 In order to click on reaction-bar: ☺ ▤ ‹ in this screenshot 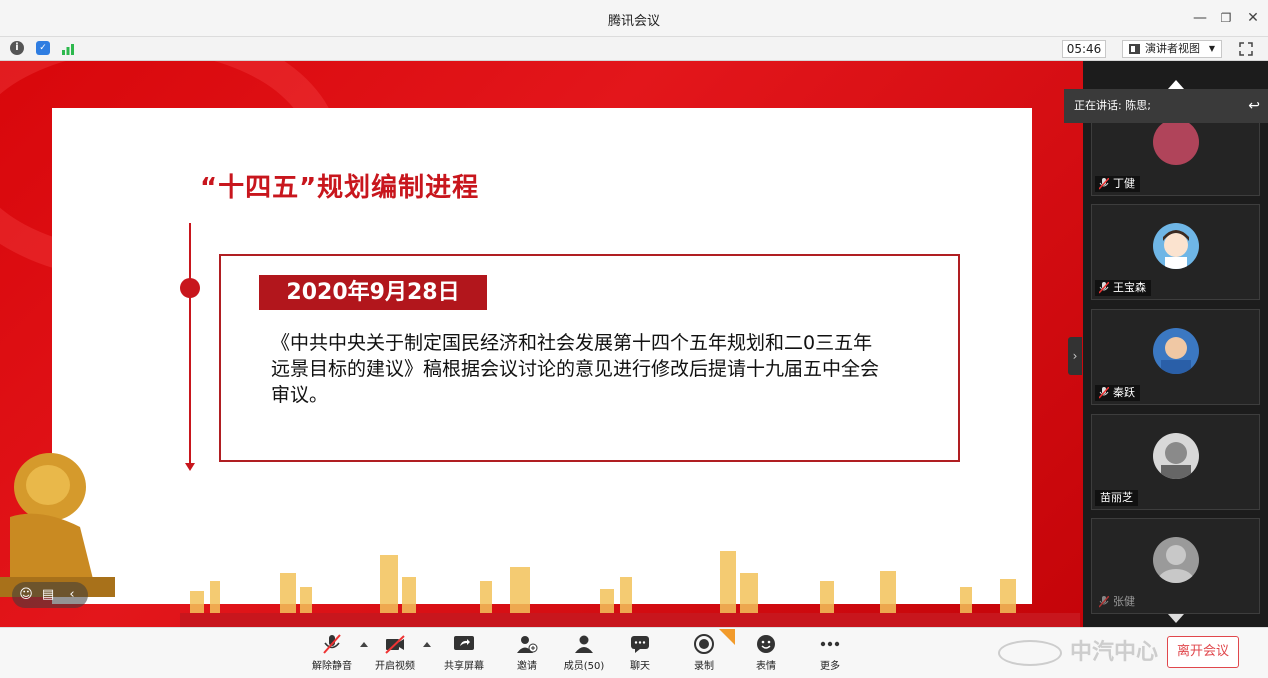, I will do `click(50, 595)`.